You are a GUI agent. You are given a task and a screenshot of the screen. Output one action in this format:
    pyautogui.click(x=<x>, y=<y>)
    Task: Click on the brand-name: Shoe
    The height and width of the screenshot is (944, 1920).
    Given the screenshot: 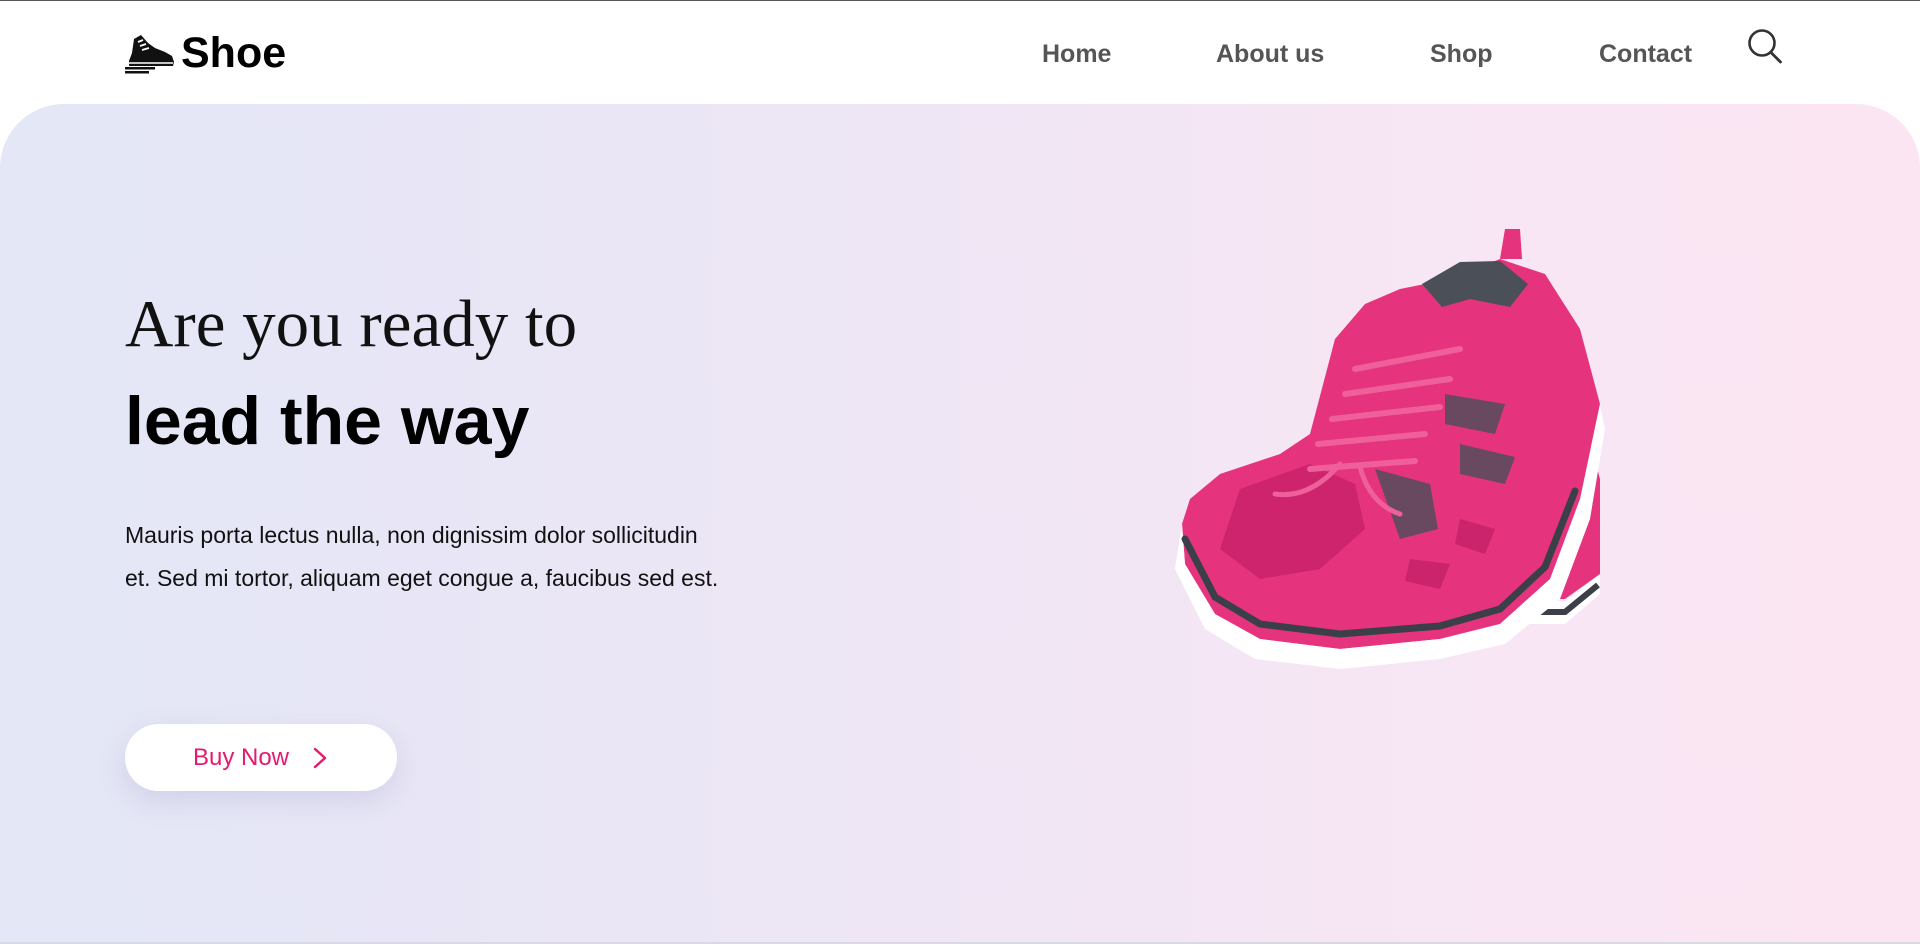 What is the action you would take?
    pyautogui.click(x=234, y=53)
    